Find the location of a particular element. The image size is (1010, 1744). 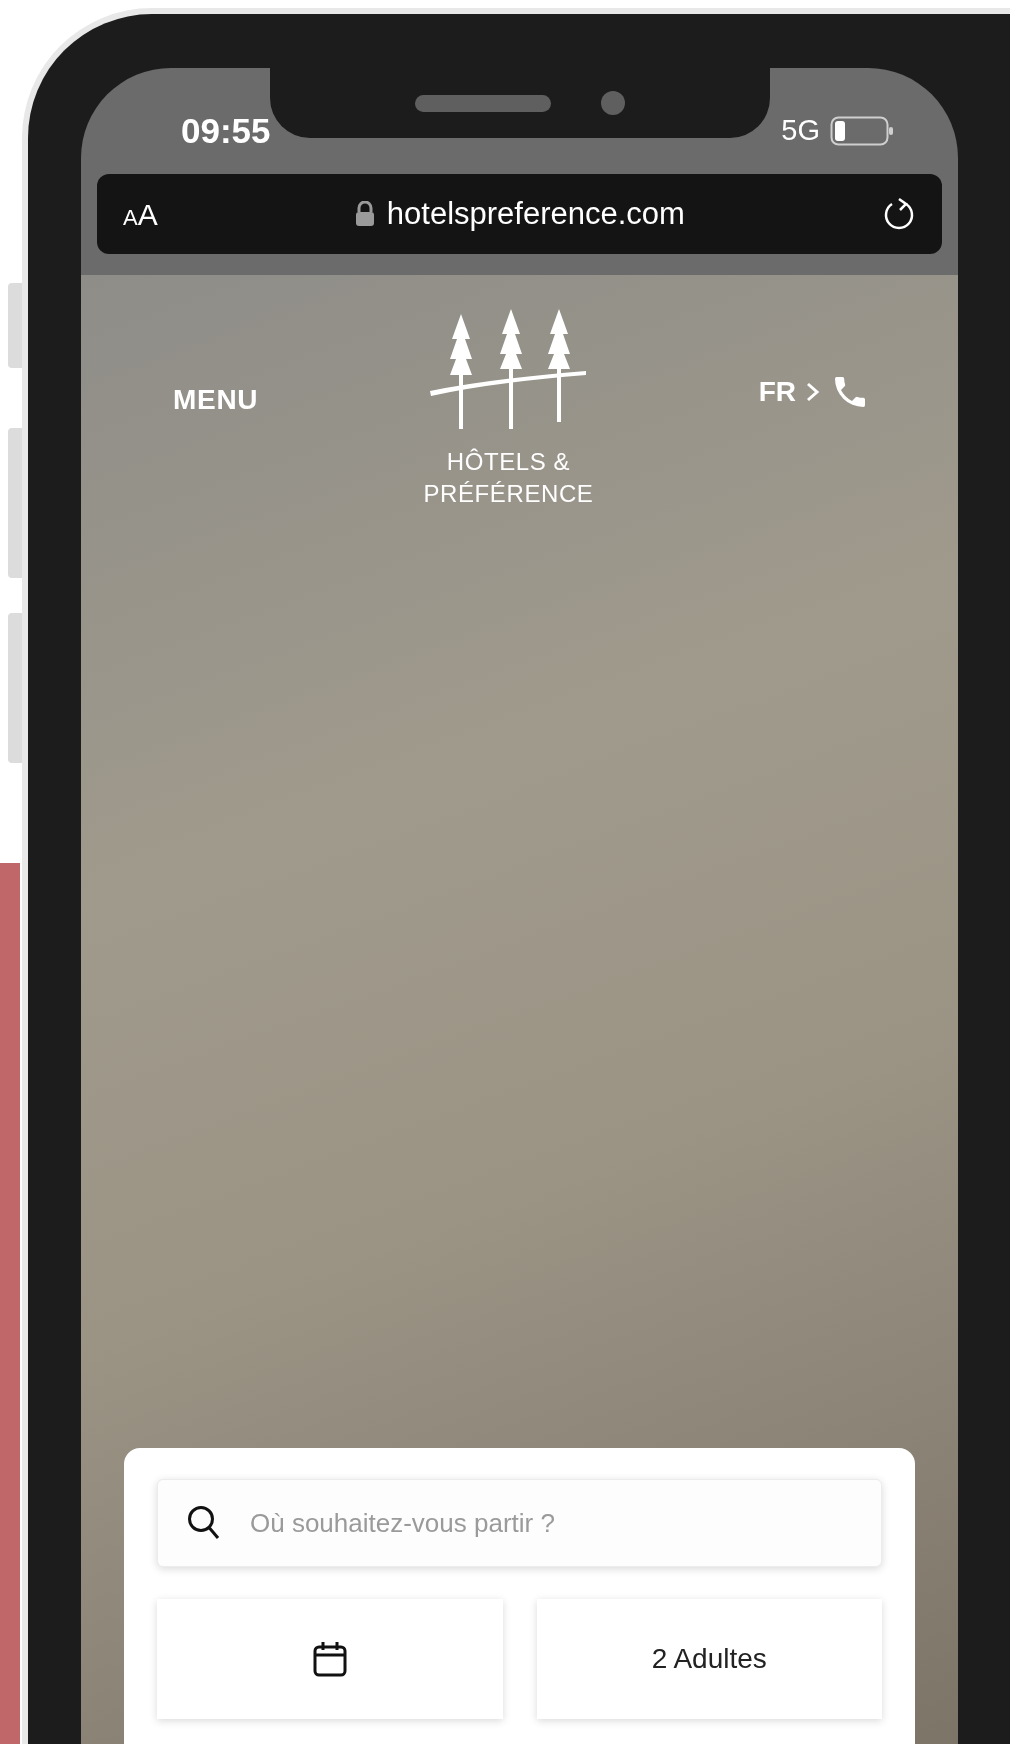

address-bar: AA hotelspreference.com is located at coordinates (519, 214).